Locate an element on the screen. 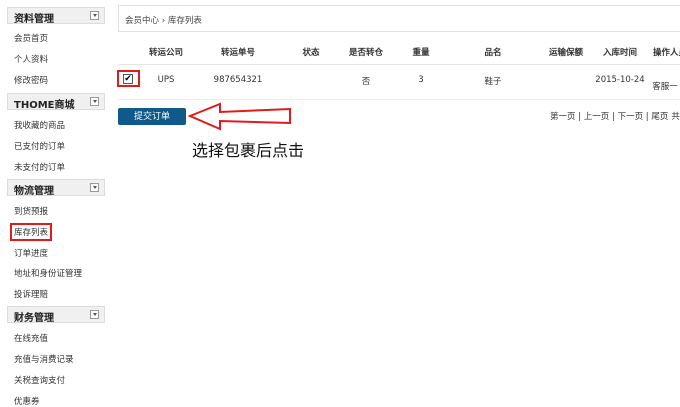  row-select-checkbox: ✔ is located at coordinates (128, 79).